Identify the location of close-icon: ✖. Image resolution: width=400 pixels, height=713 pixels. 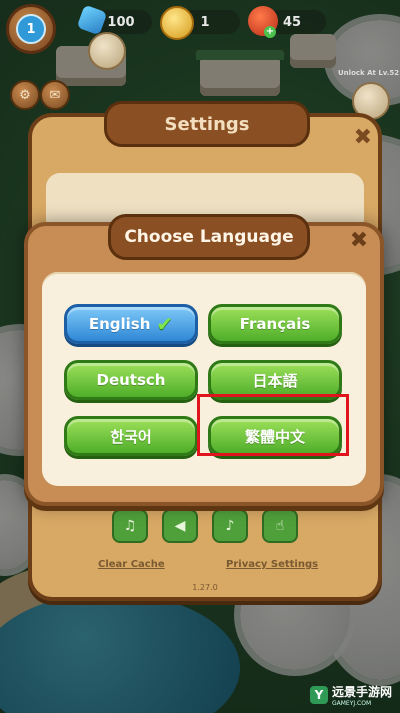
(359, 241).